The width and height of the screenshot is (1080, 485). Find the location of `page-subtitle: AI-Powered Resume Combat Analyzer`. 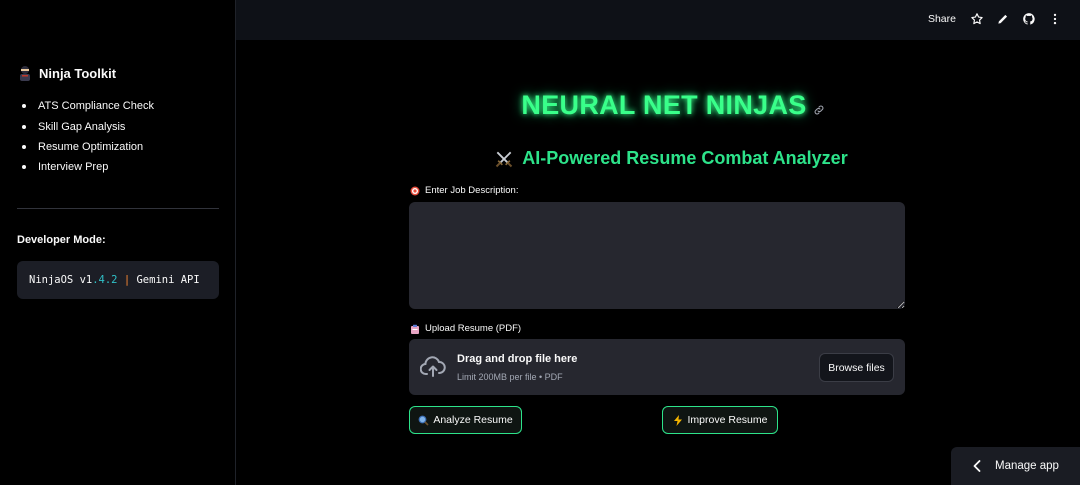

page-subtitle: AI-Powered Resume Combat Analyzer is located at coordinates (685, 158).